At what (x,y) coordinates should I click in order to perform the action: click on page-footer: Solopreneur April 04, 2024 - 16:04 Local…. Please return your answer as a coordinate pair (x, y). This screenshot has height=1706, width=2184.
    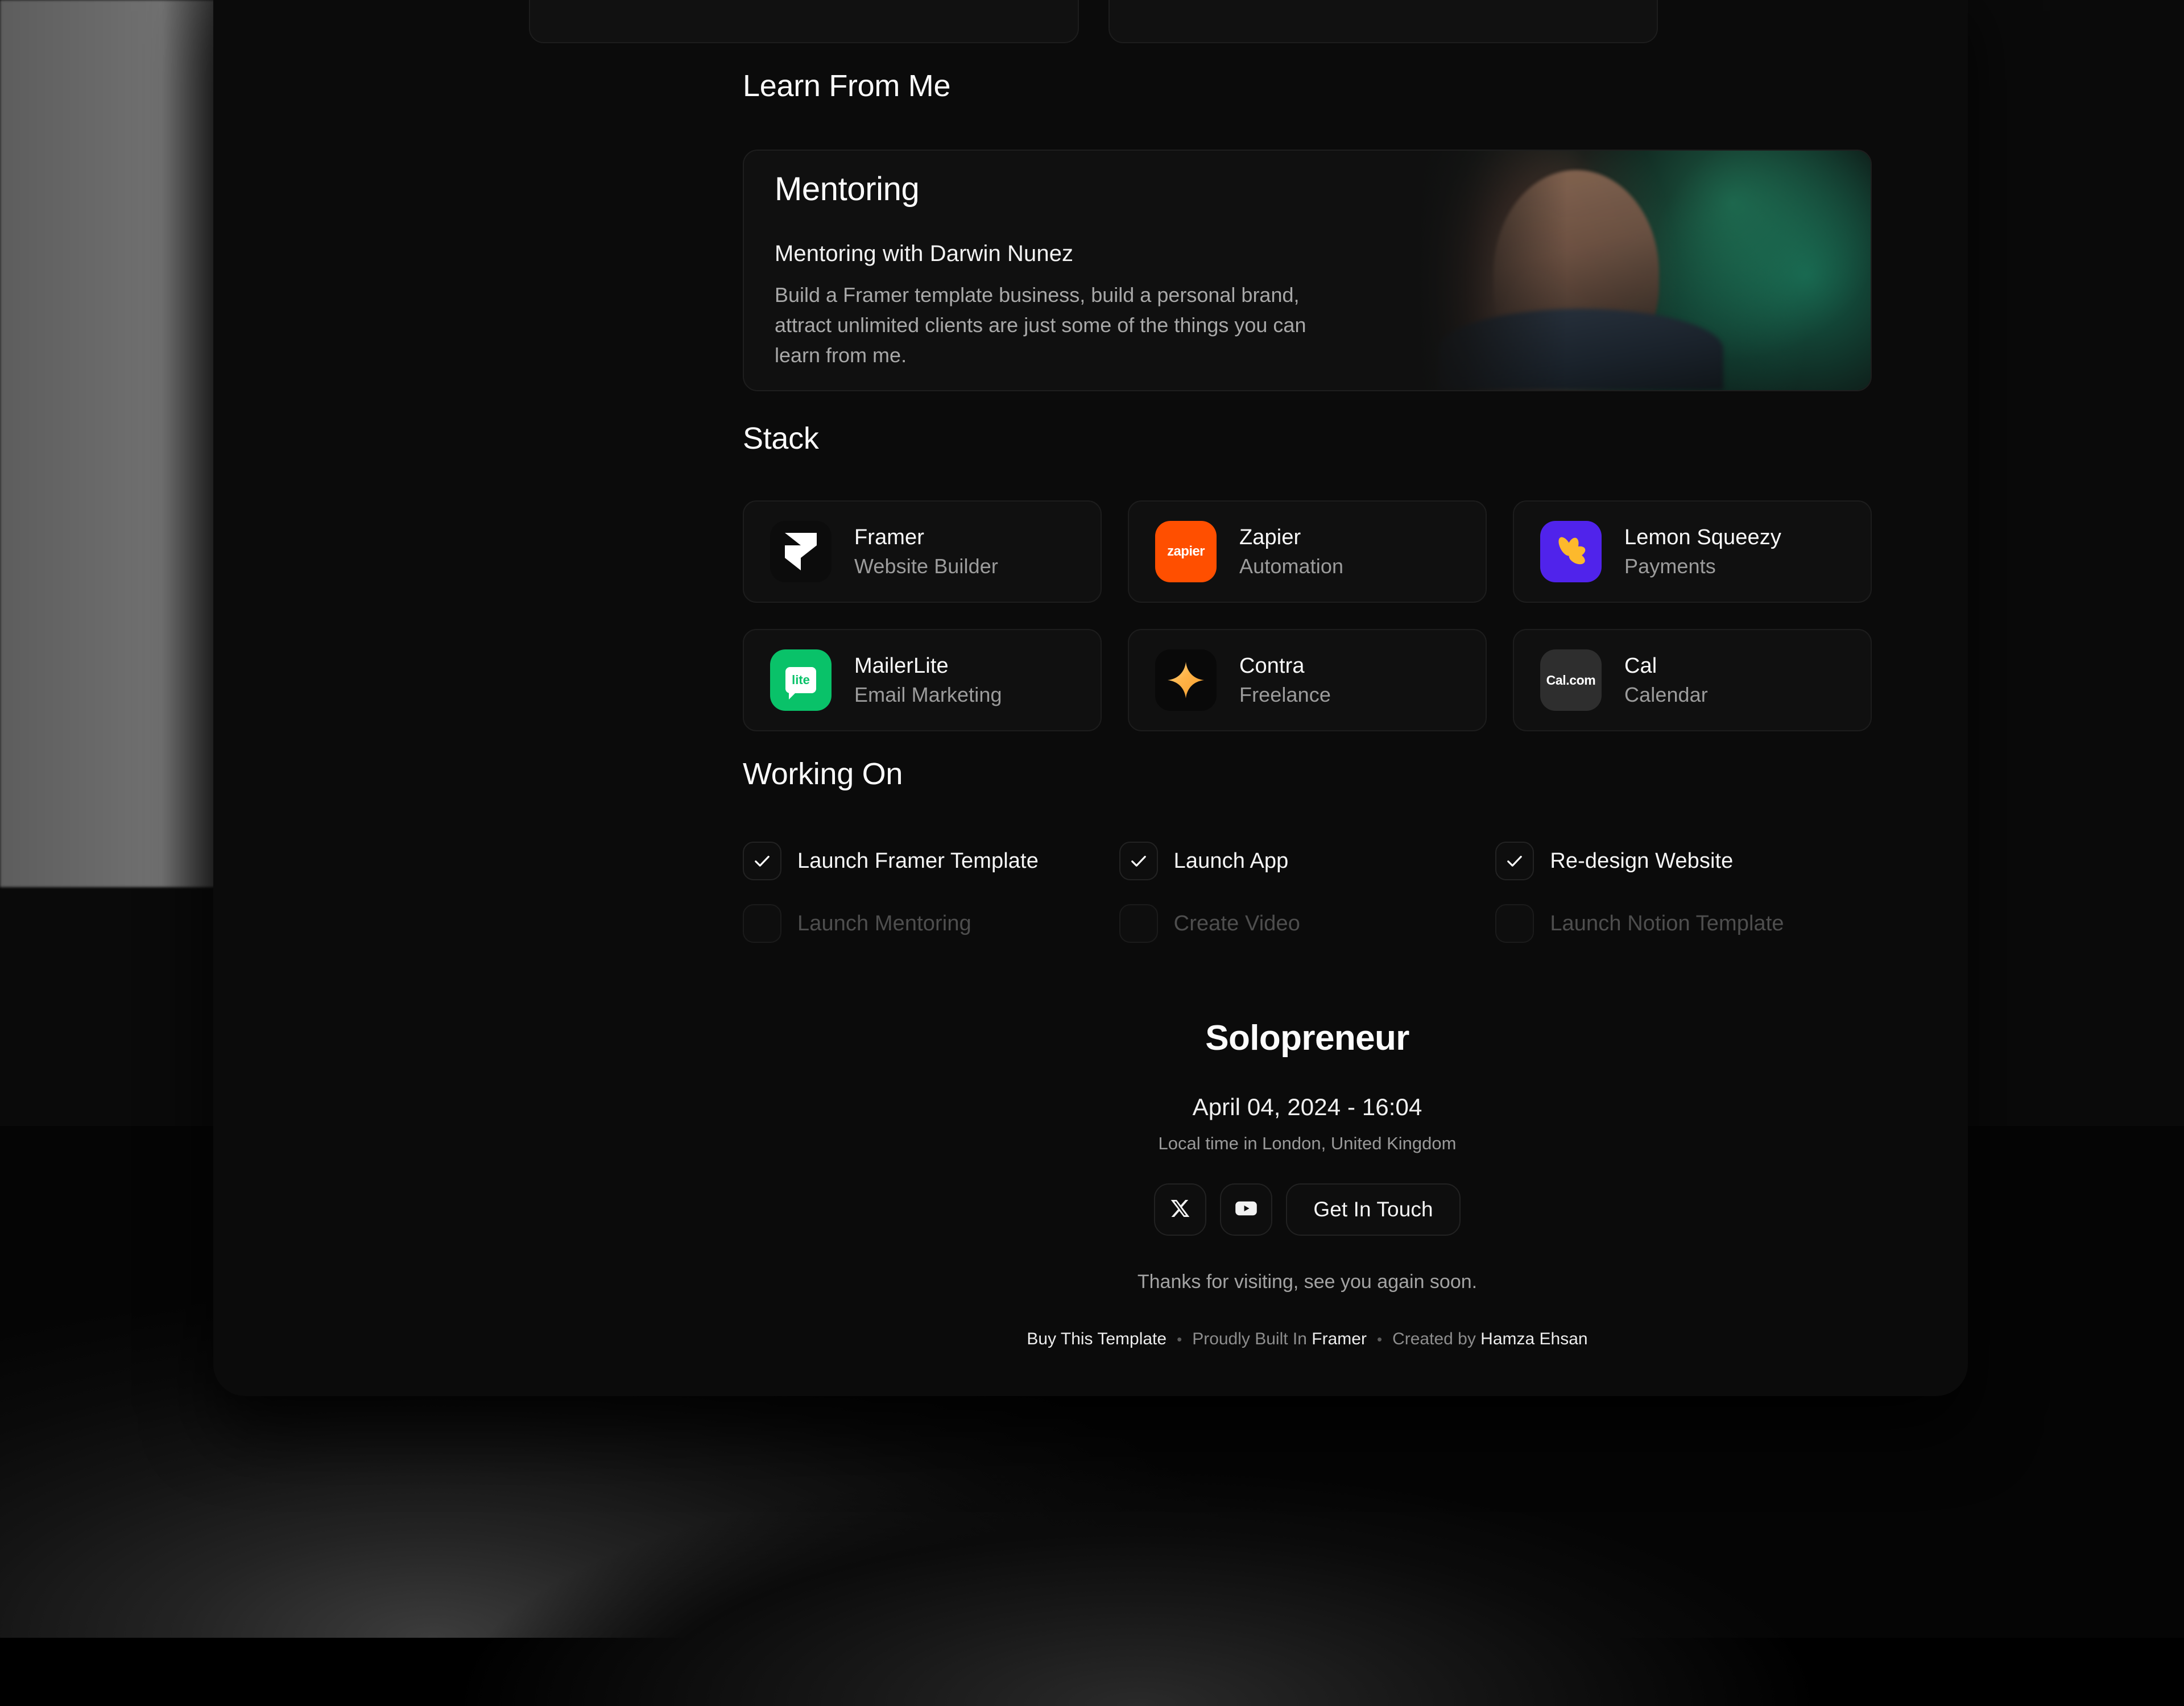
    Looking at the image, I should click on (1307, 1183).